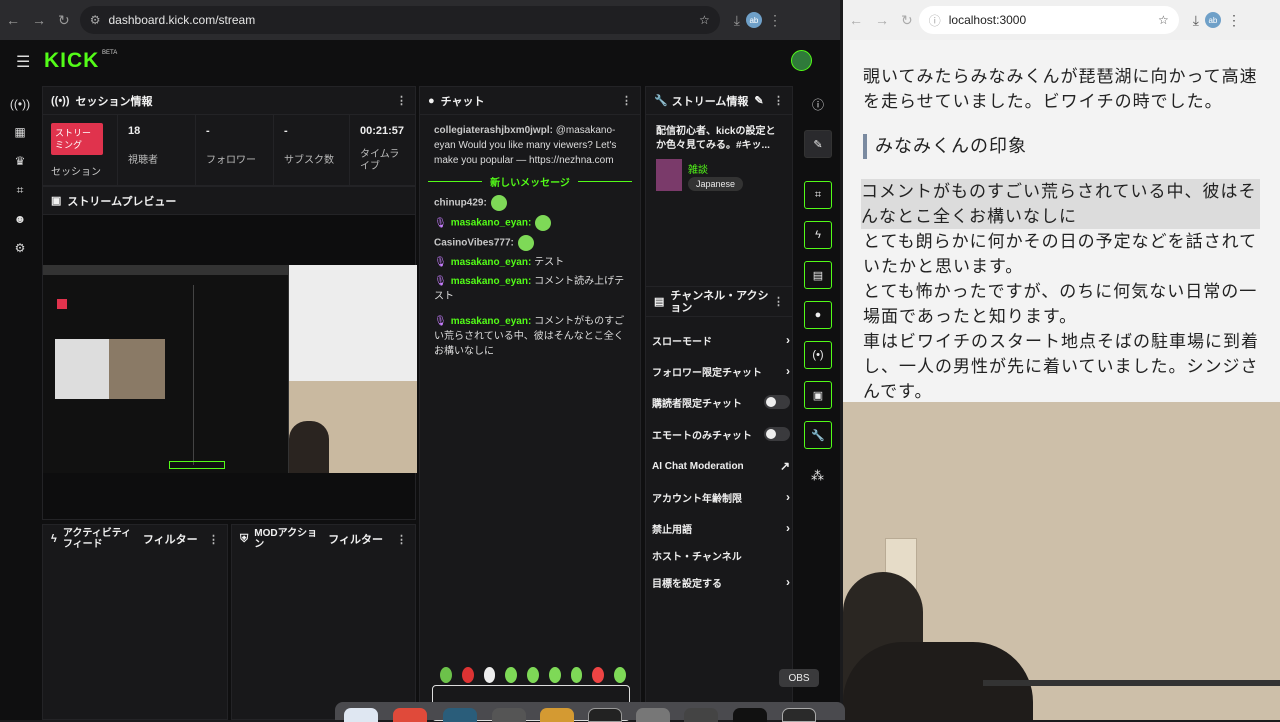  What do you see at coordinates (818, 435) in the screenshot?
I see `wrench-icon: 🔧` at bounding box center [818, 435].